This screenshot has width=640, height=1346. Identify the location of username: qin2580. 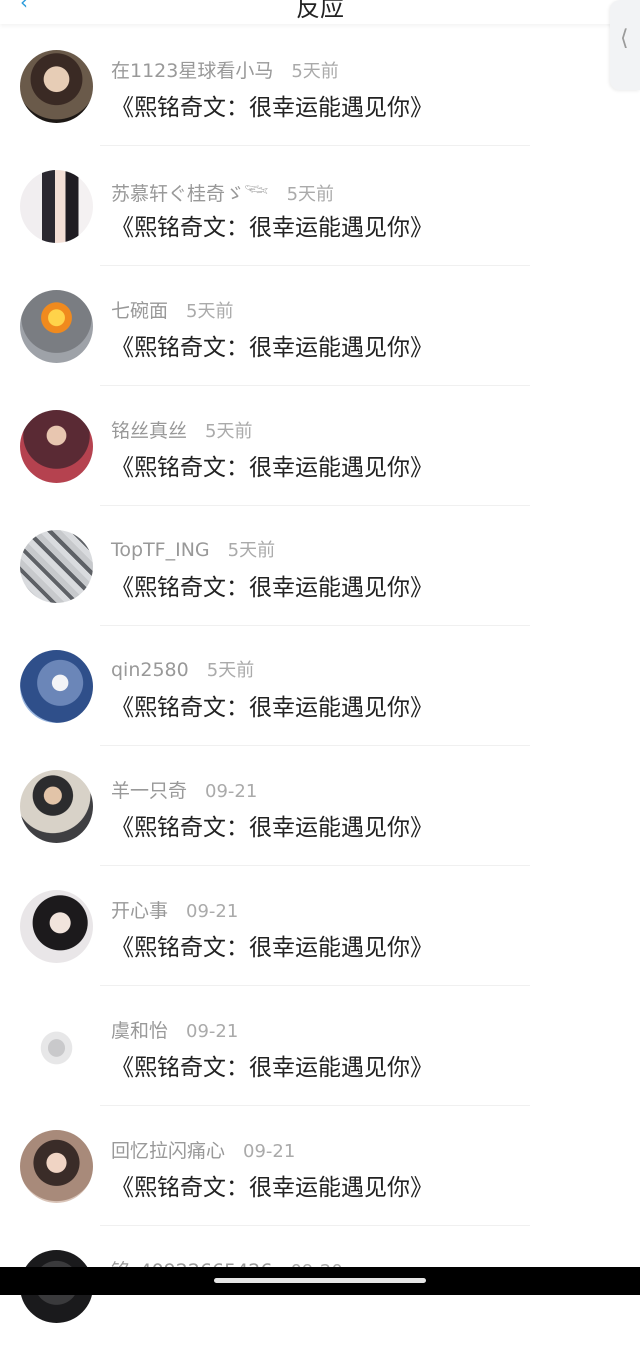
(150, 670).